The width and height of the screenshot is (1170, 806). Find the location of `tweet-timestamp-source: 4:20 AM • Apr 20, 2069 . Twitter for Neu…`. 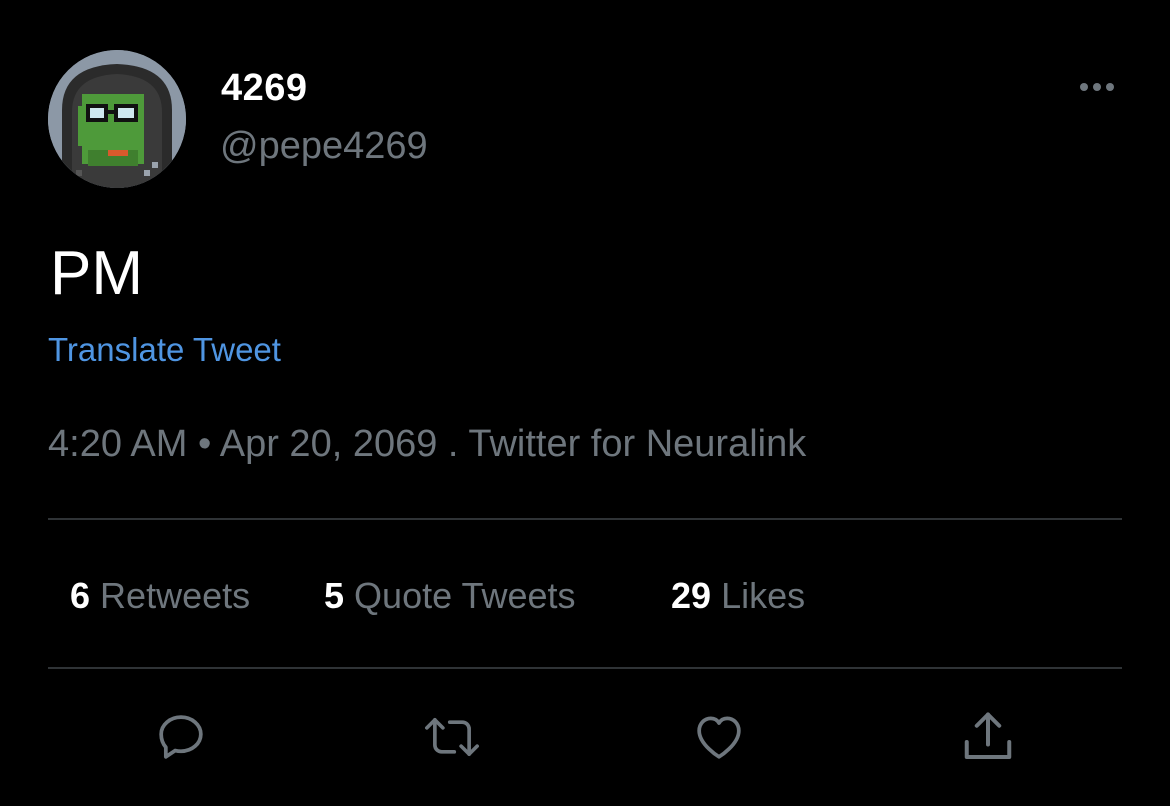

tweet-timestamp-source: 4:20 AM • Apr 20, 2069 . Twitter for Neu… is located at coordinates (427, 444).